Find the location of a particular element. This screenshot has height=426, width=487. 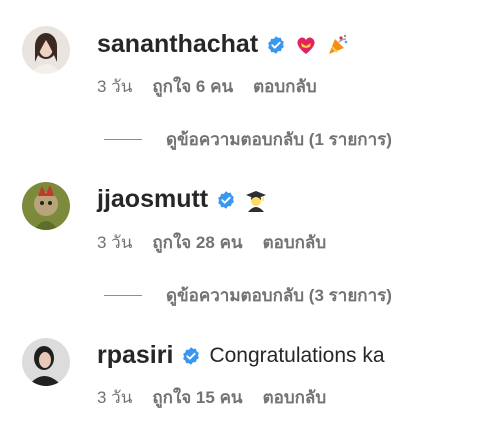

comment-header: rpasiri Congratulations ka is located at coordinates (241, 355).